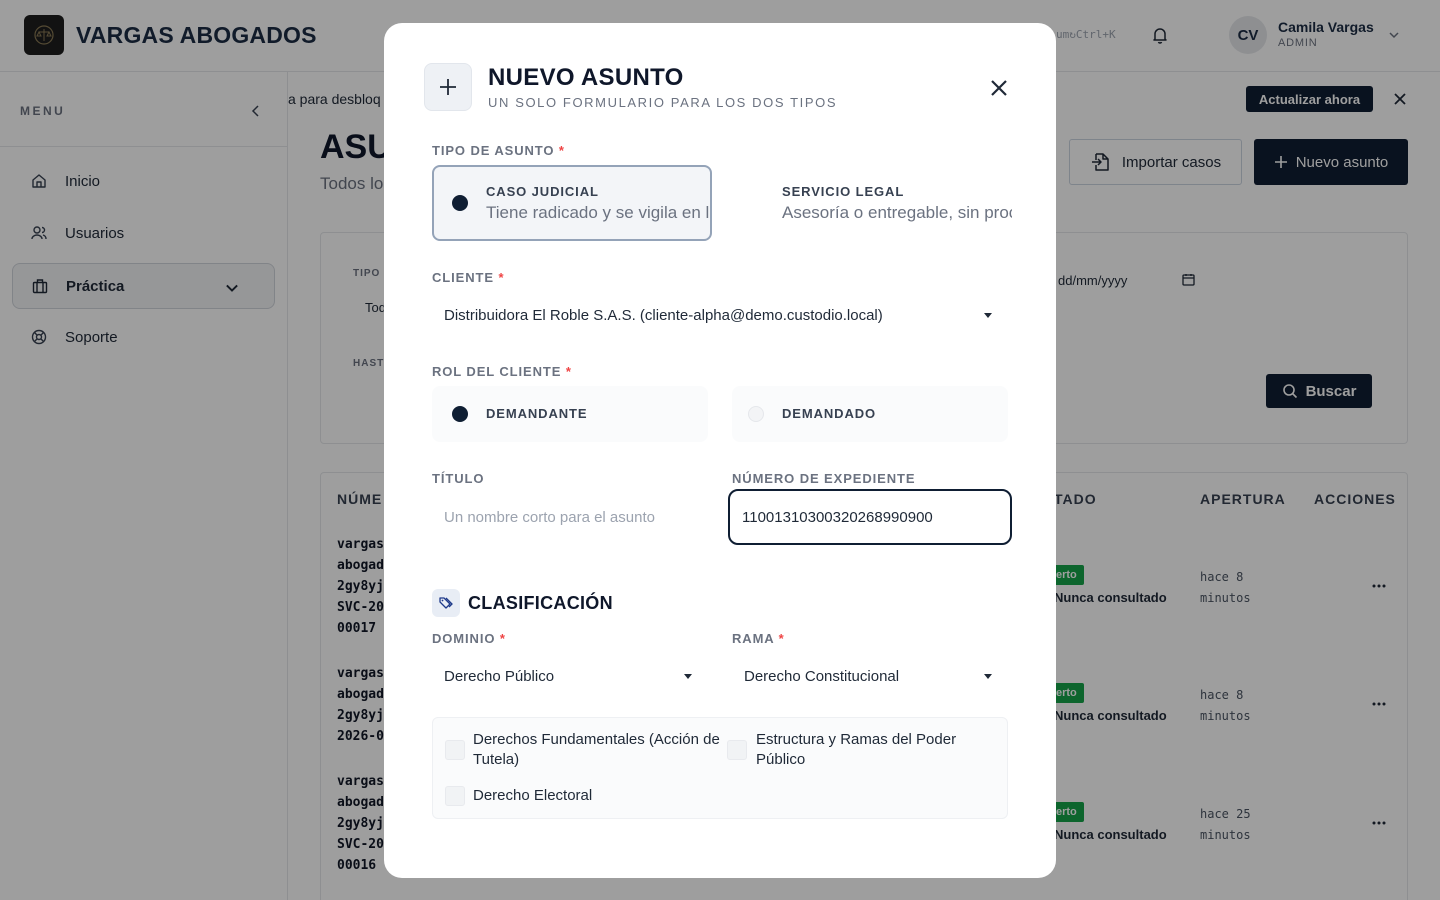 This screenshot has height=900, width=1440. I want to click on case-number-input: 11001310300320268990900, so click(870, 517).